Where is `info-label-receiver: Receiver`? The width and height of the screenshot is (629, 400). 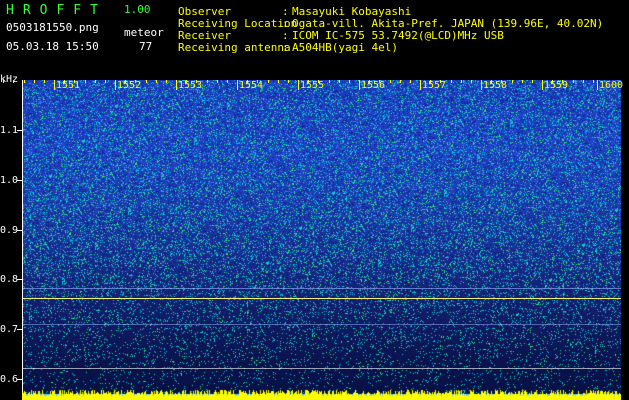
info-label-receiver: Receiver is located at coordinates (204, 35).